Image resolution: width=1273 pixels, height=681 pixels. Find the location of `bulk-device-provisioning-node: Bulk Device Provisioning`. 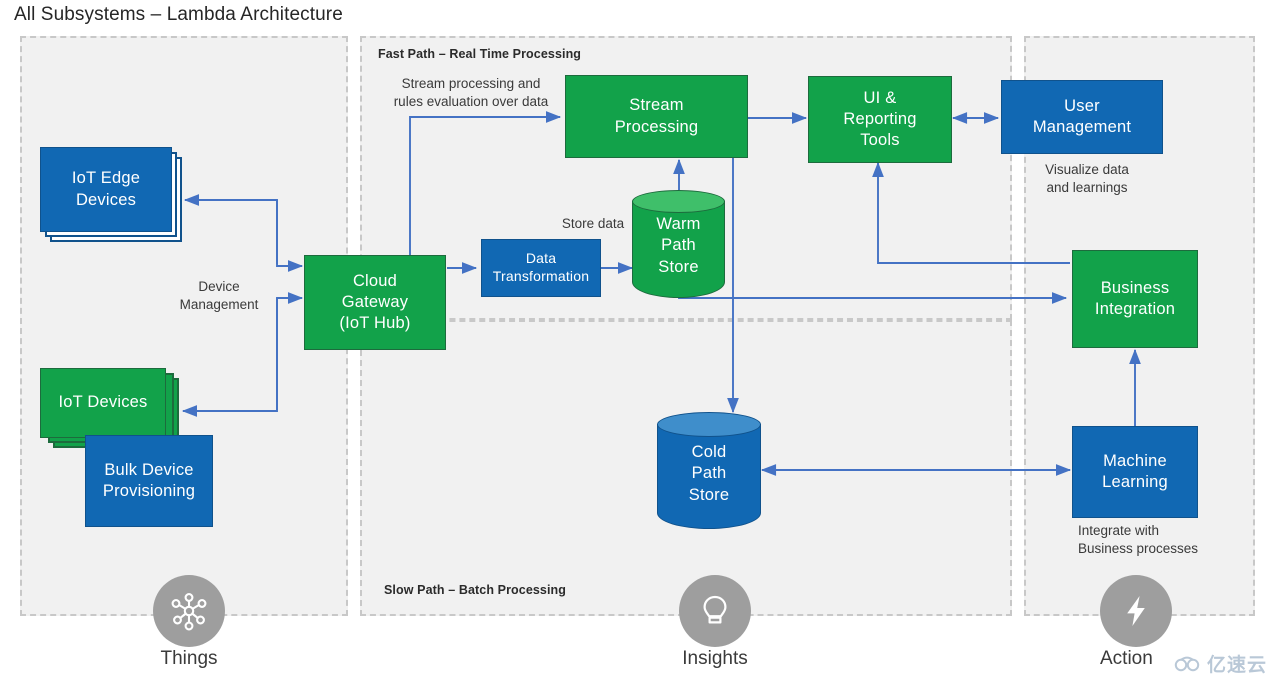

bulk-device-provisioning-node: Bulk Device Provisioning is located at coordinates (149, 481).